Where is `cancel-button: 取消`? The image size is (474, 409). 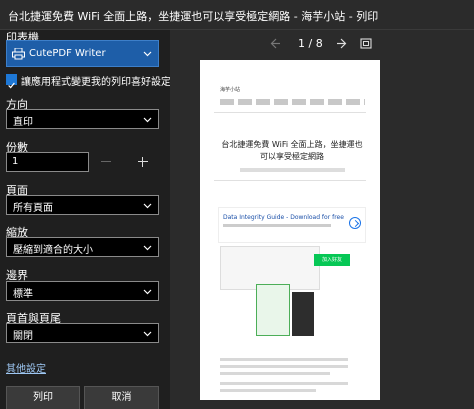 cancel-button: 取消 is located at coordinates (121, 397).